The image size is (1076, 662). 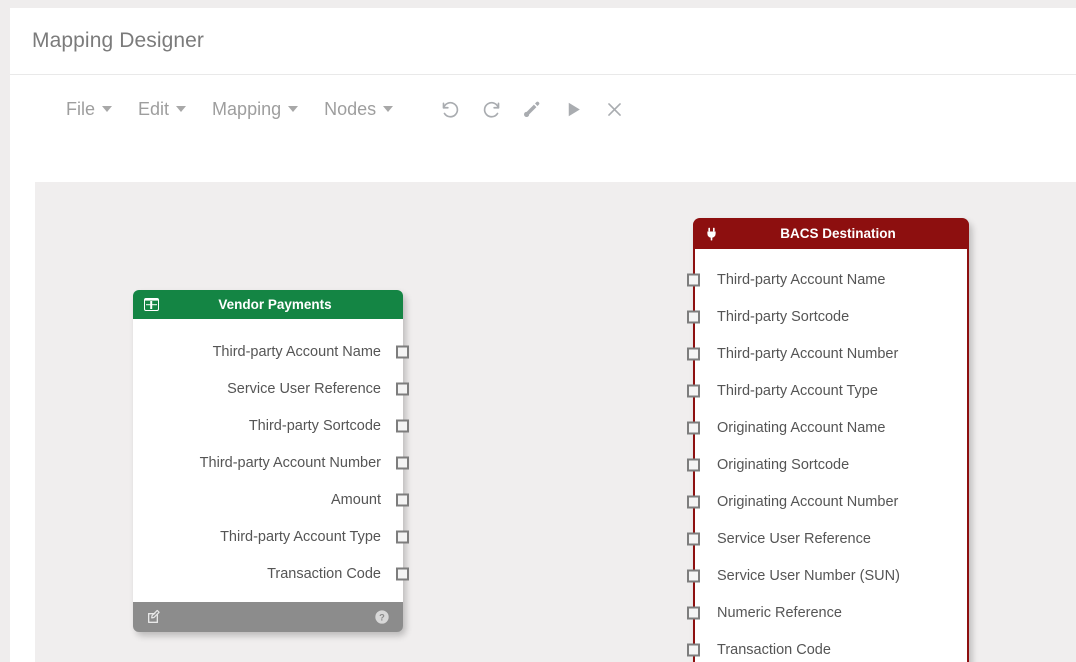 What do you see at coordinates (573, 109) in the screenshot?
I see `play-icon` at bounding box center [573, 109].